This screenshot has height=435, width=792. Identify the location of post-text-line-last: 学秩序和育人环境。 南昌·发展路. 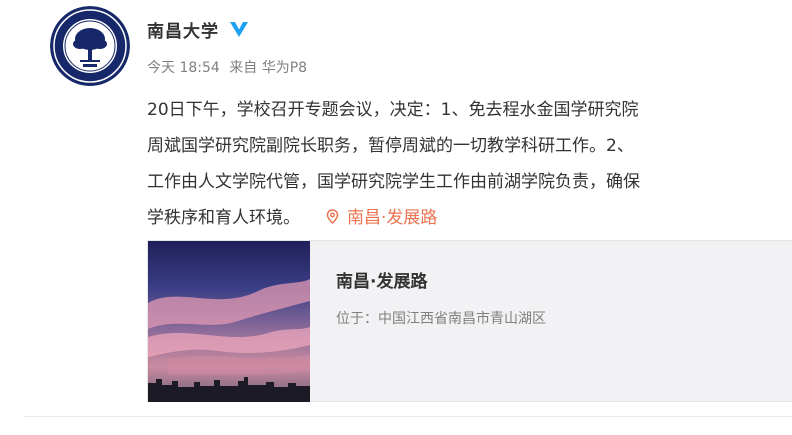
(469, 218).